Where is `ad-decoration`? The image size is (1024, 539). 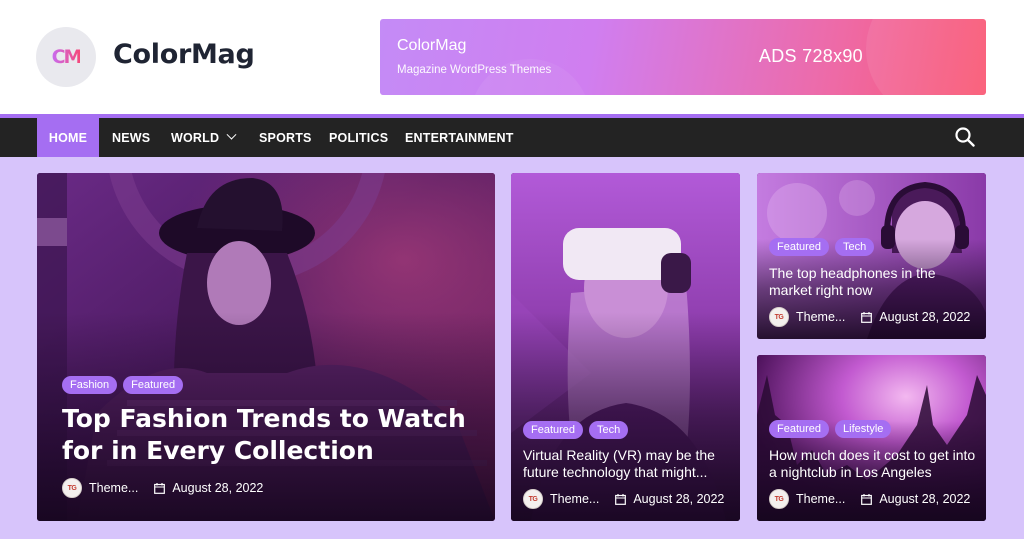 ad-decoration is located at coordinates (926, 57).